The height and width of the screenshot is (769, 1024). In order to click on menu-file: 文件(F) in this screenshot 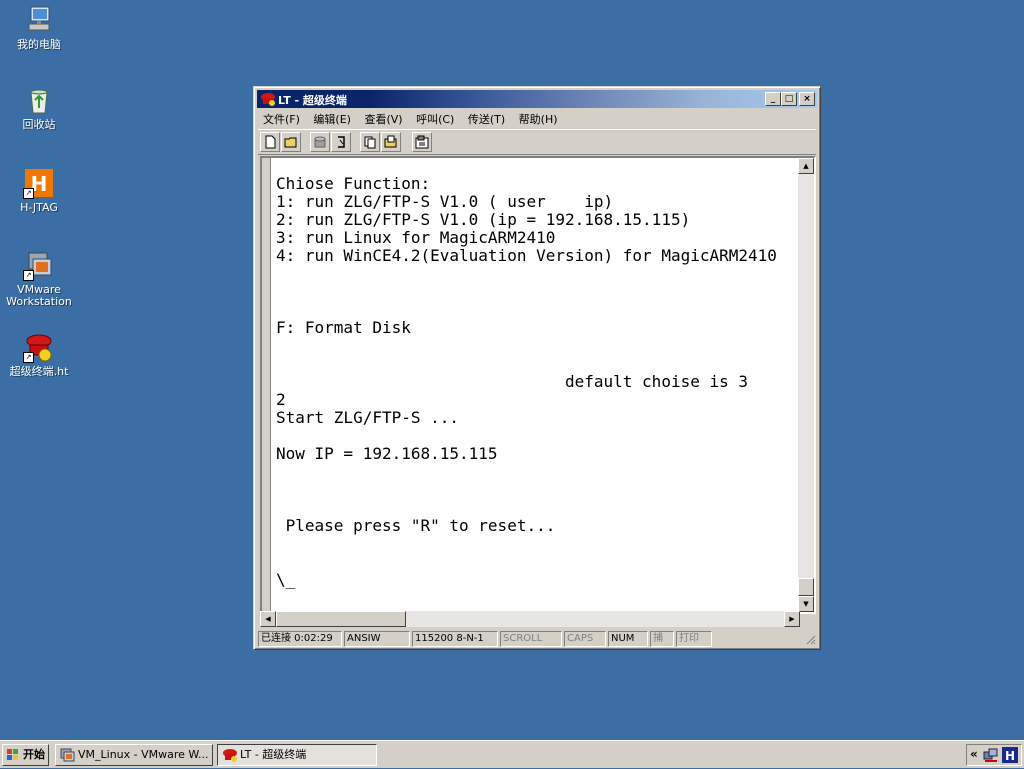, I will do `click(281, 118)`.